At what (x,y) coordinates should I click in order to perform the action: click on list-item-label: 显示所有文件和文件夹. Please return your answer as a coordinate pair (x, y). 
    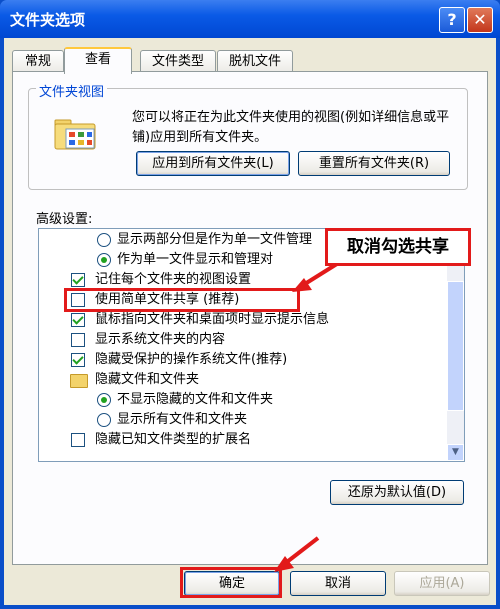
    Looking at the image, I should click on (182, 419).